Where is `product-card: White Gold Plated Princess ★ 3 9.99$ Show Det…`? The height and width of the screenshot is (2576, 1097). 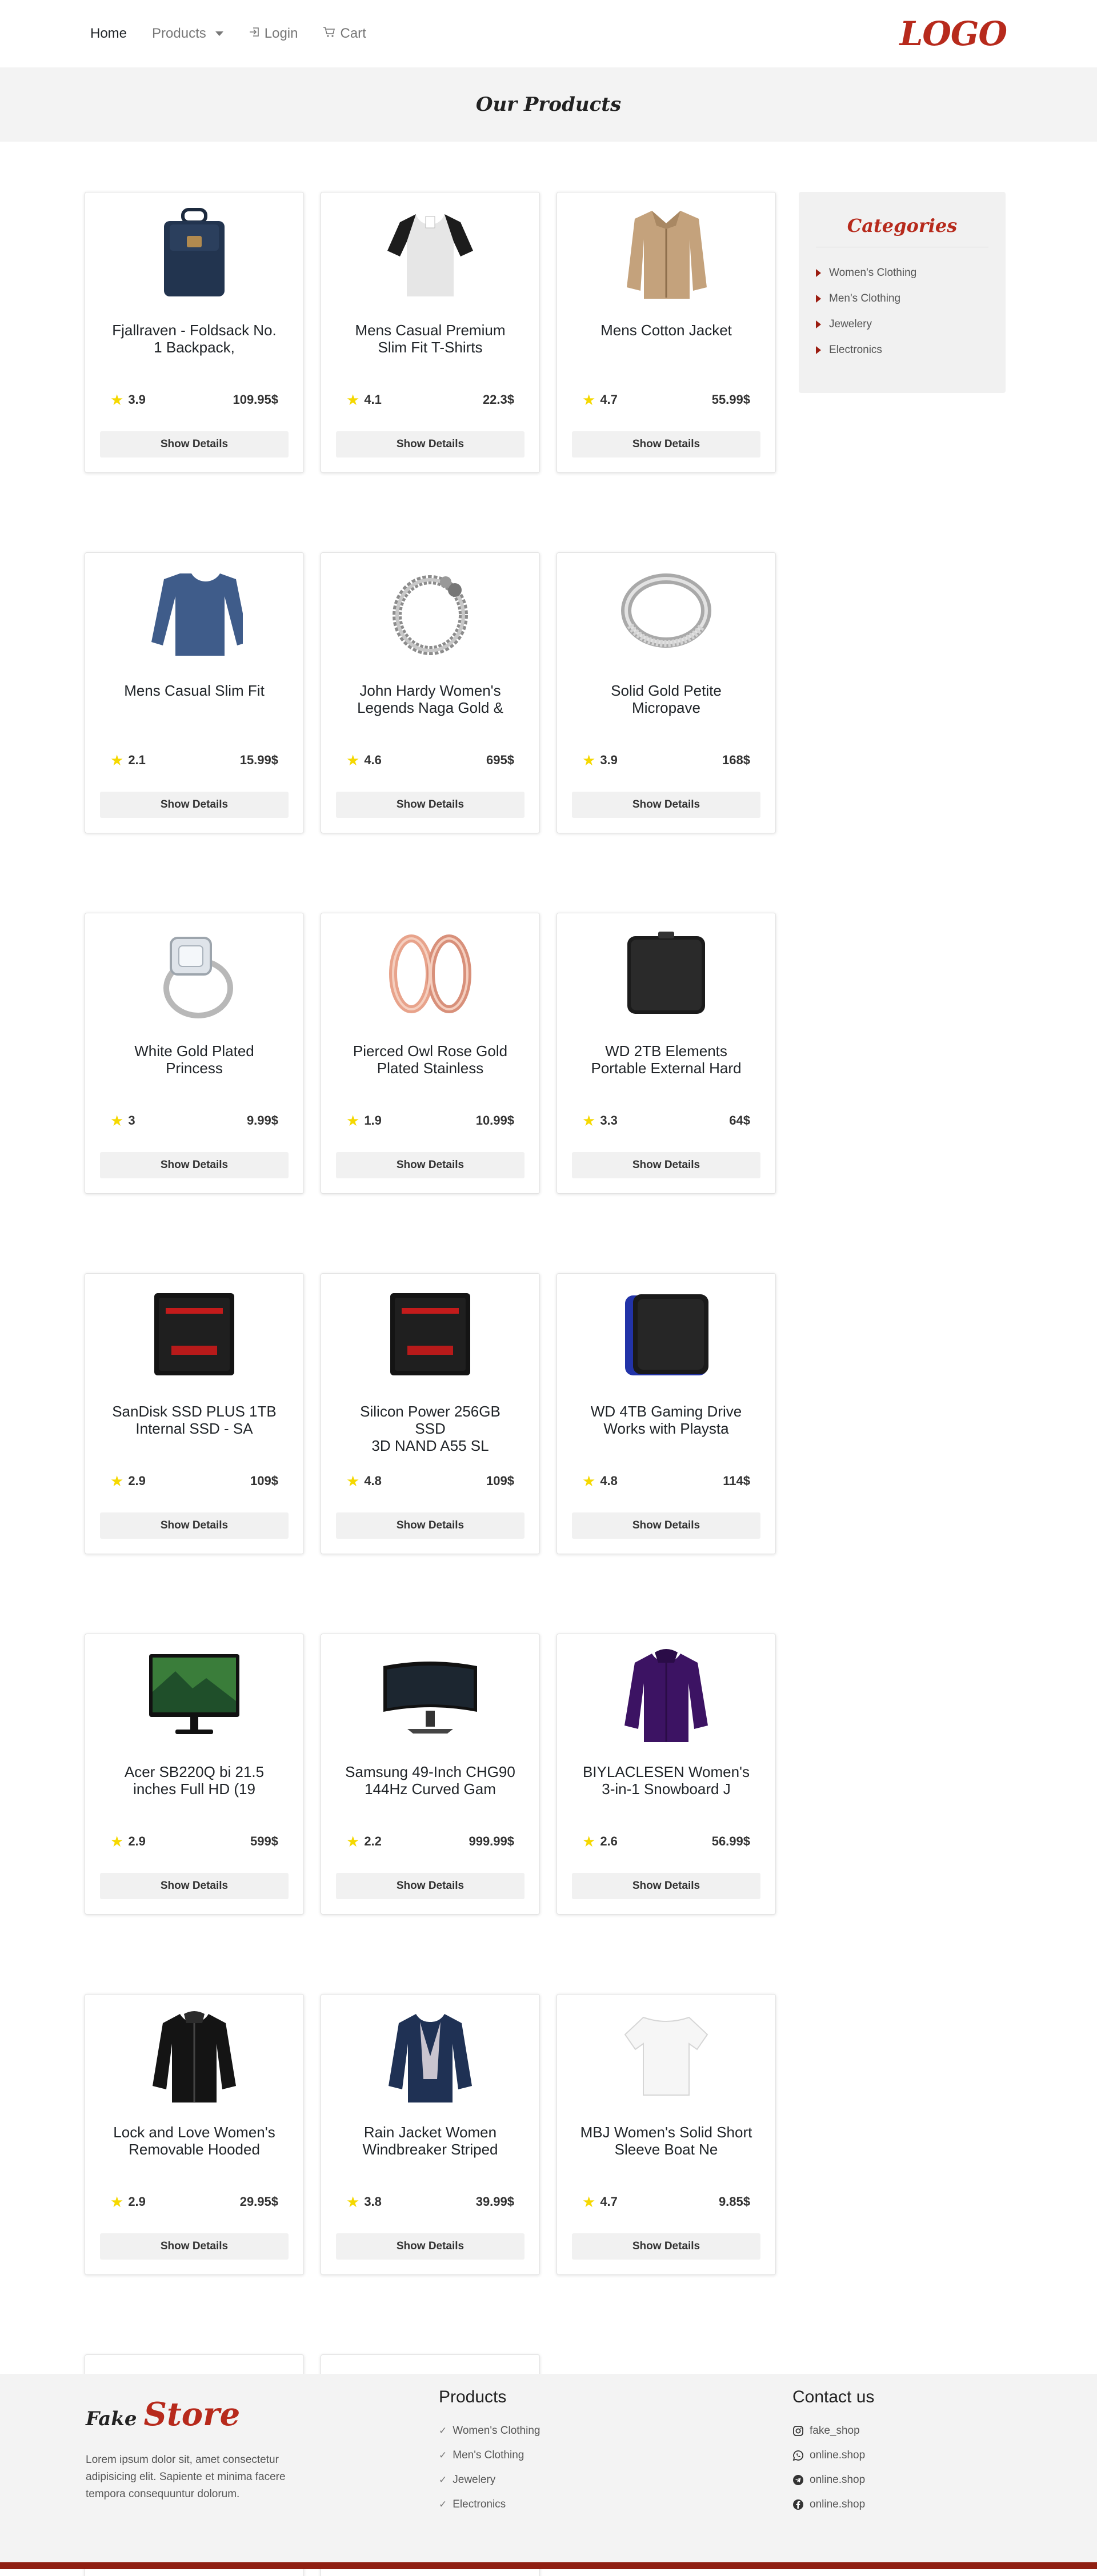
product-card: White Gold Plated Princess ★ 3 9.99$ Show Det… is located at coordinates (195, 1053).